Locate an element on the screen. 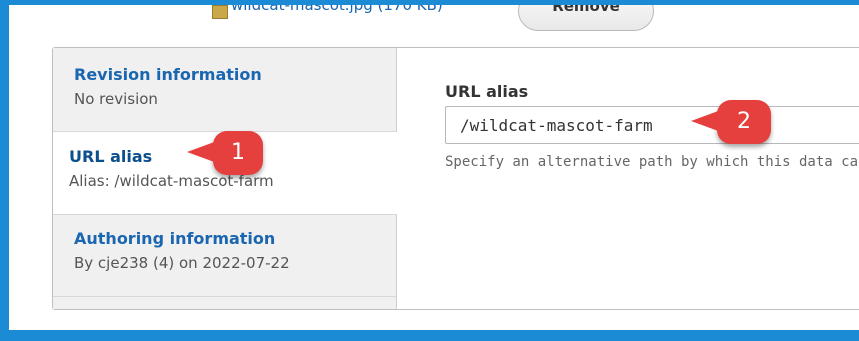  tab-summary: No revision is located at coordinates (116, 99).